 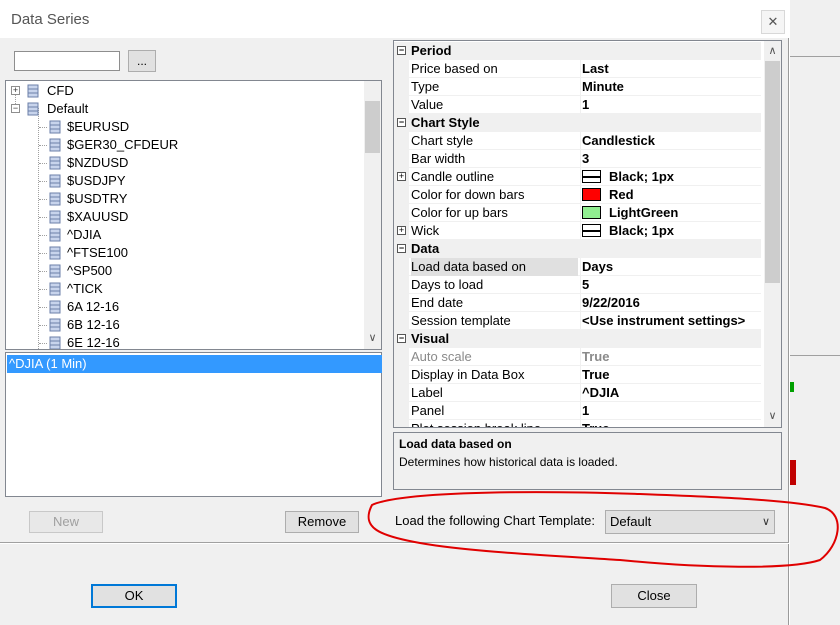 I want to click on tree-node: 6E 12-16, so click(x=183, y=341).